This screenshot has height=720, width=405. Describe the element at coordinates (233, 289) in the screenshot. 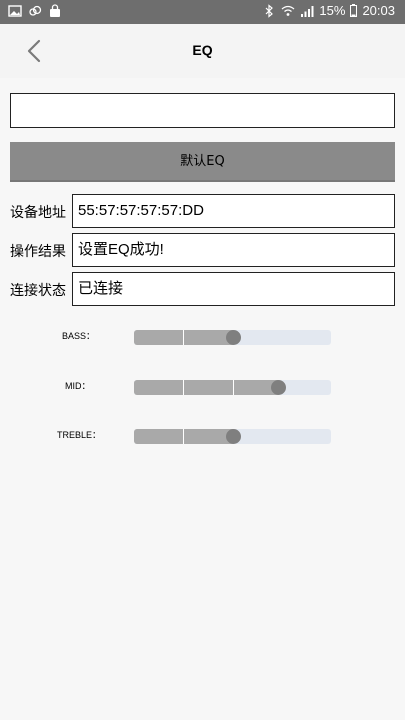

I see `connection-status-value: 已连接` at that location.